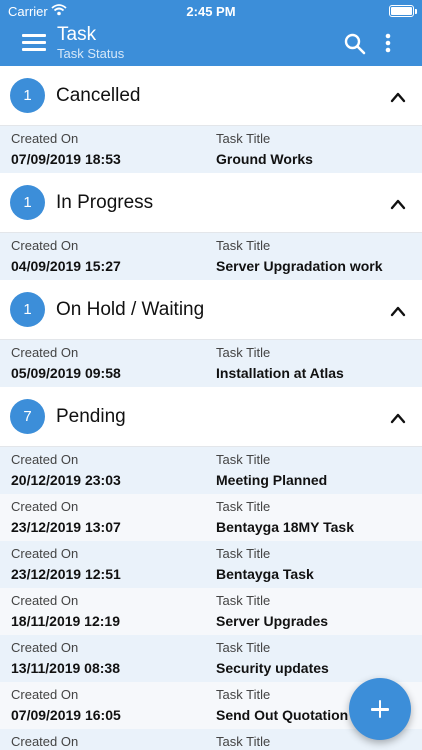 Image resolution: width=422 pixels, height=750 pixels. What do you see at coordinates (355, 44) in the screenshot?
I see `search-icon` at bounding box center [355, 44].